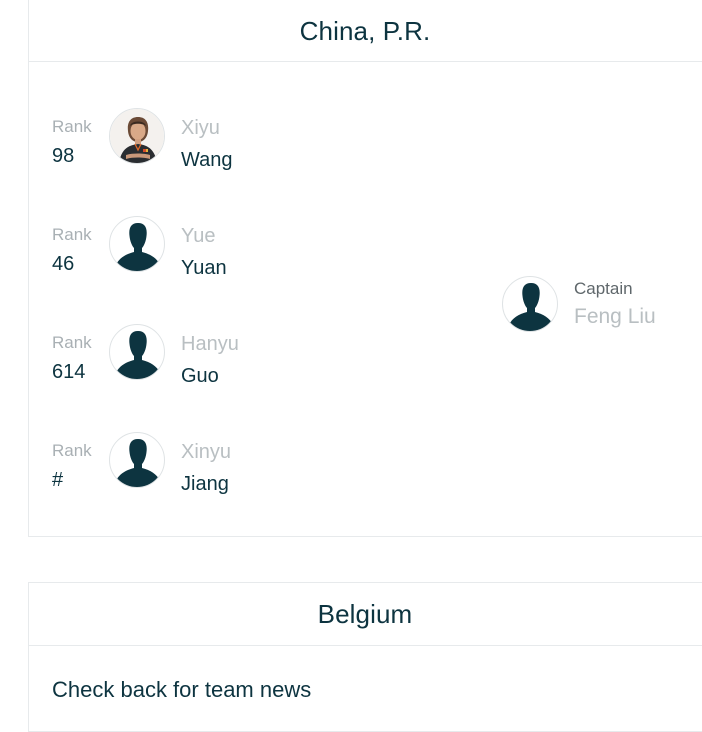 This screenshot has width=702, height=732. What do you see at coordinates (72, 250) in the screenshot?
I see `player-rank: Rank 46` at bounding box center [72, 250].